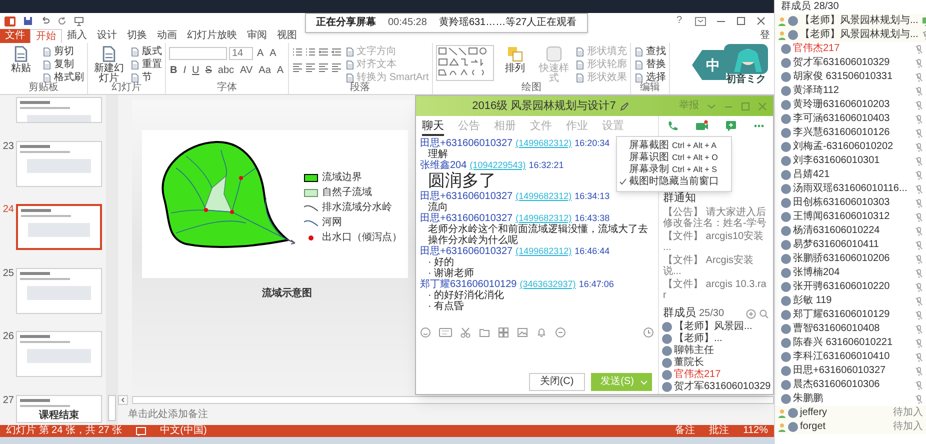 The image size is (926, 444). What do you see at coordinates (811, 175) in the screenshot?
I see `member-name: 吕婧421` at bounding box center [811, 175].